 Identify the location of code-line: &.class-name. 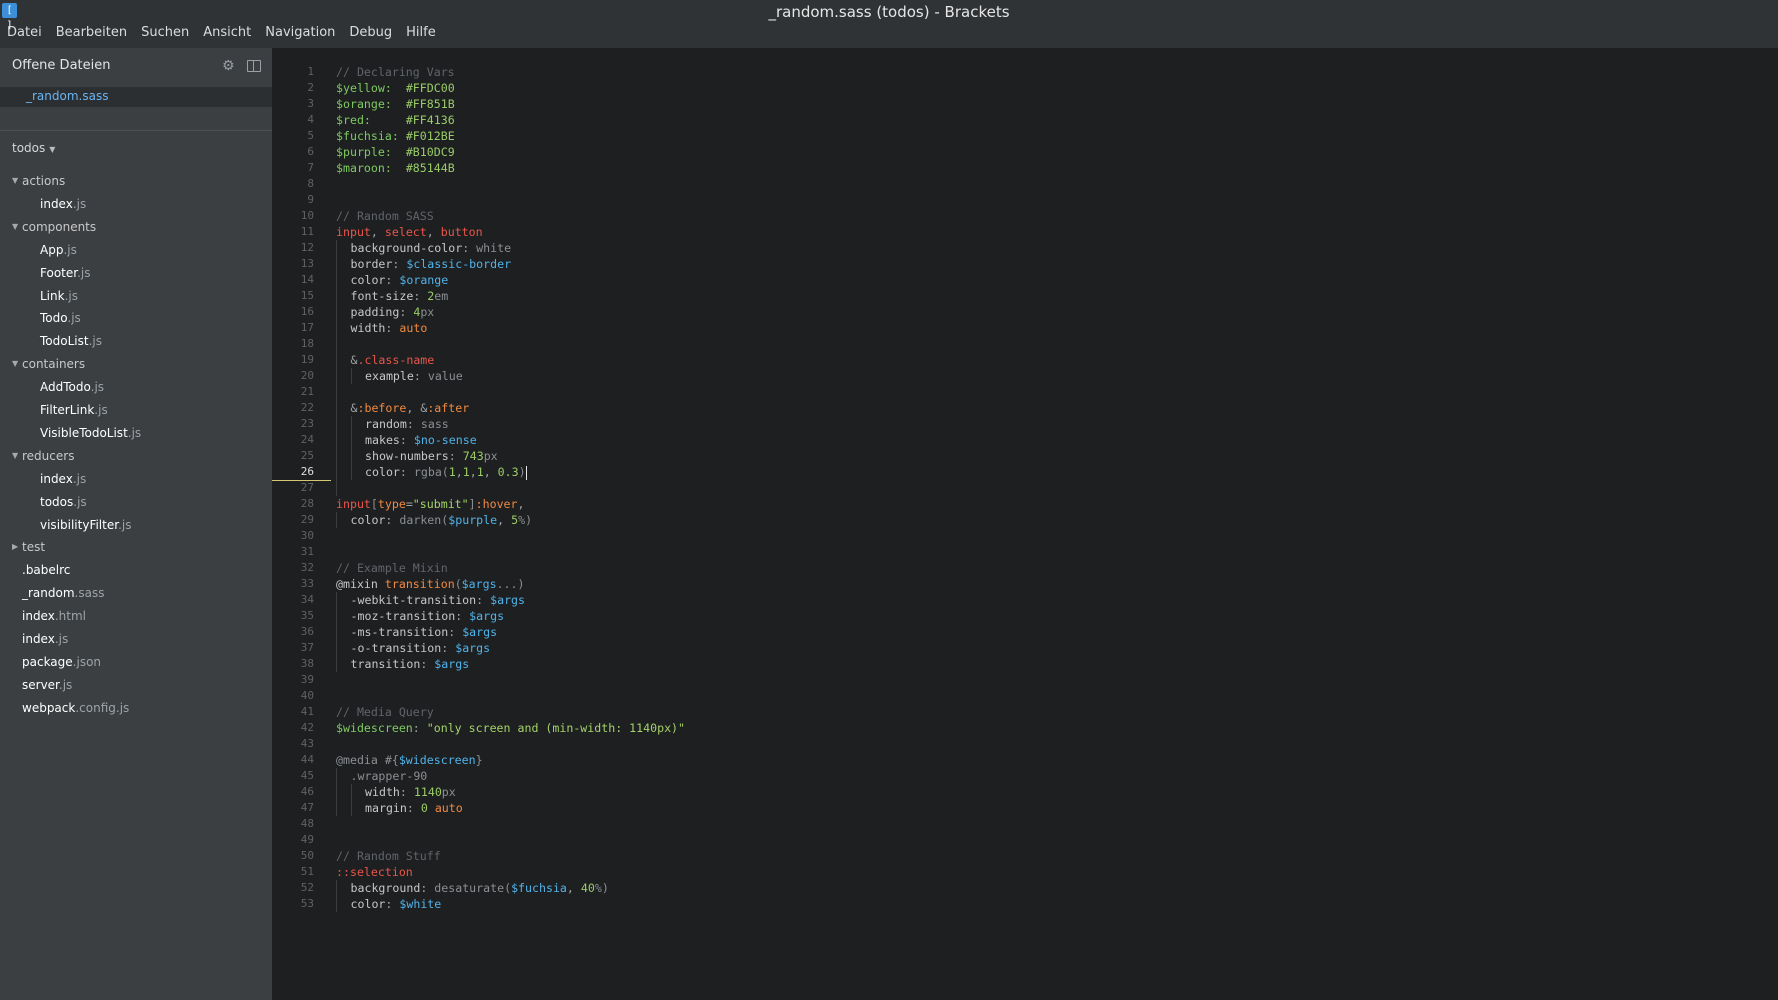
(510, 360).